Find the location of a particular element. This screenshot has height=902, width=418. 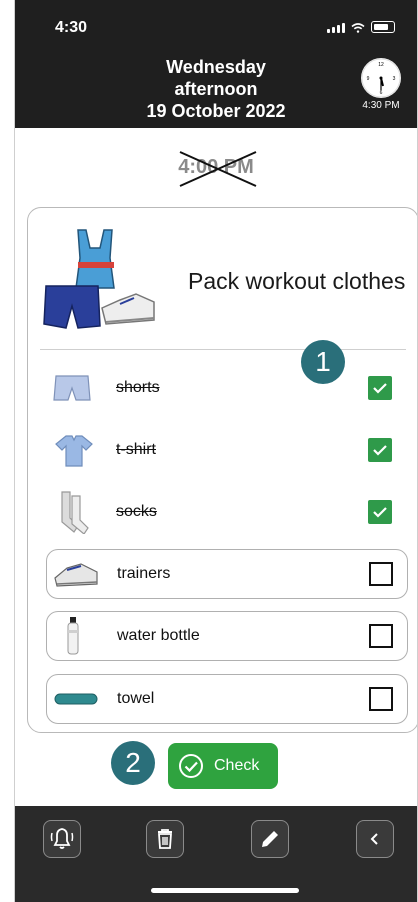

item-label-shorts: shorts is located at coordinates (138, 387).